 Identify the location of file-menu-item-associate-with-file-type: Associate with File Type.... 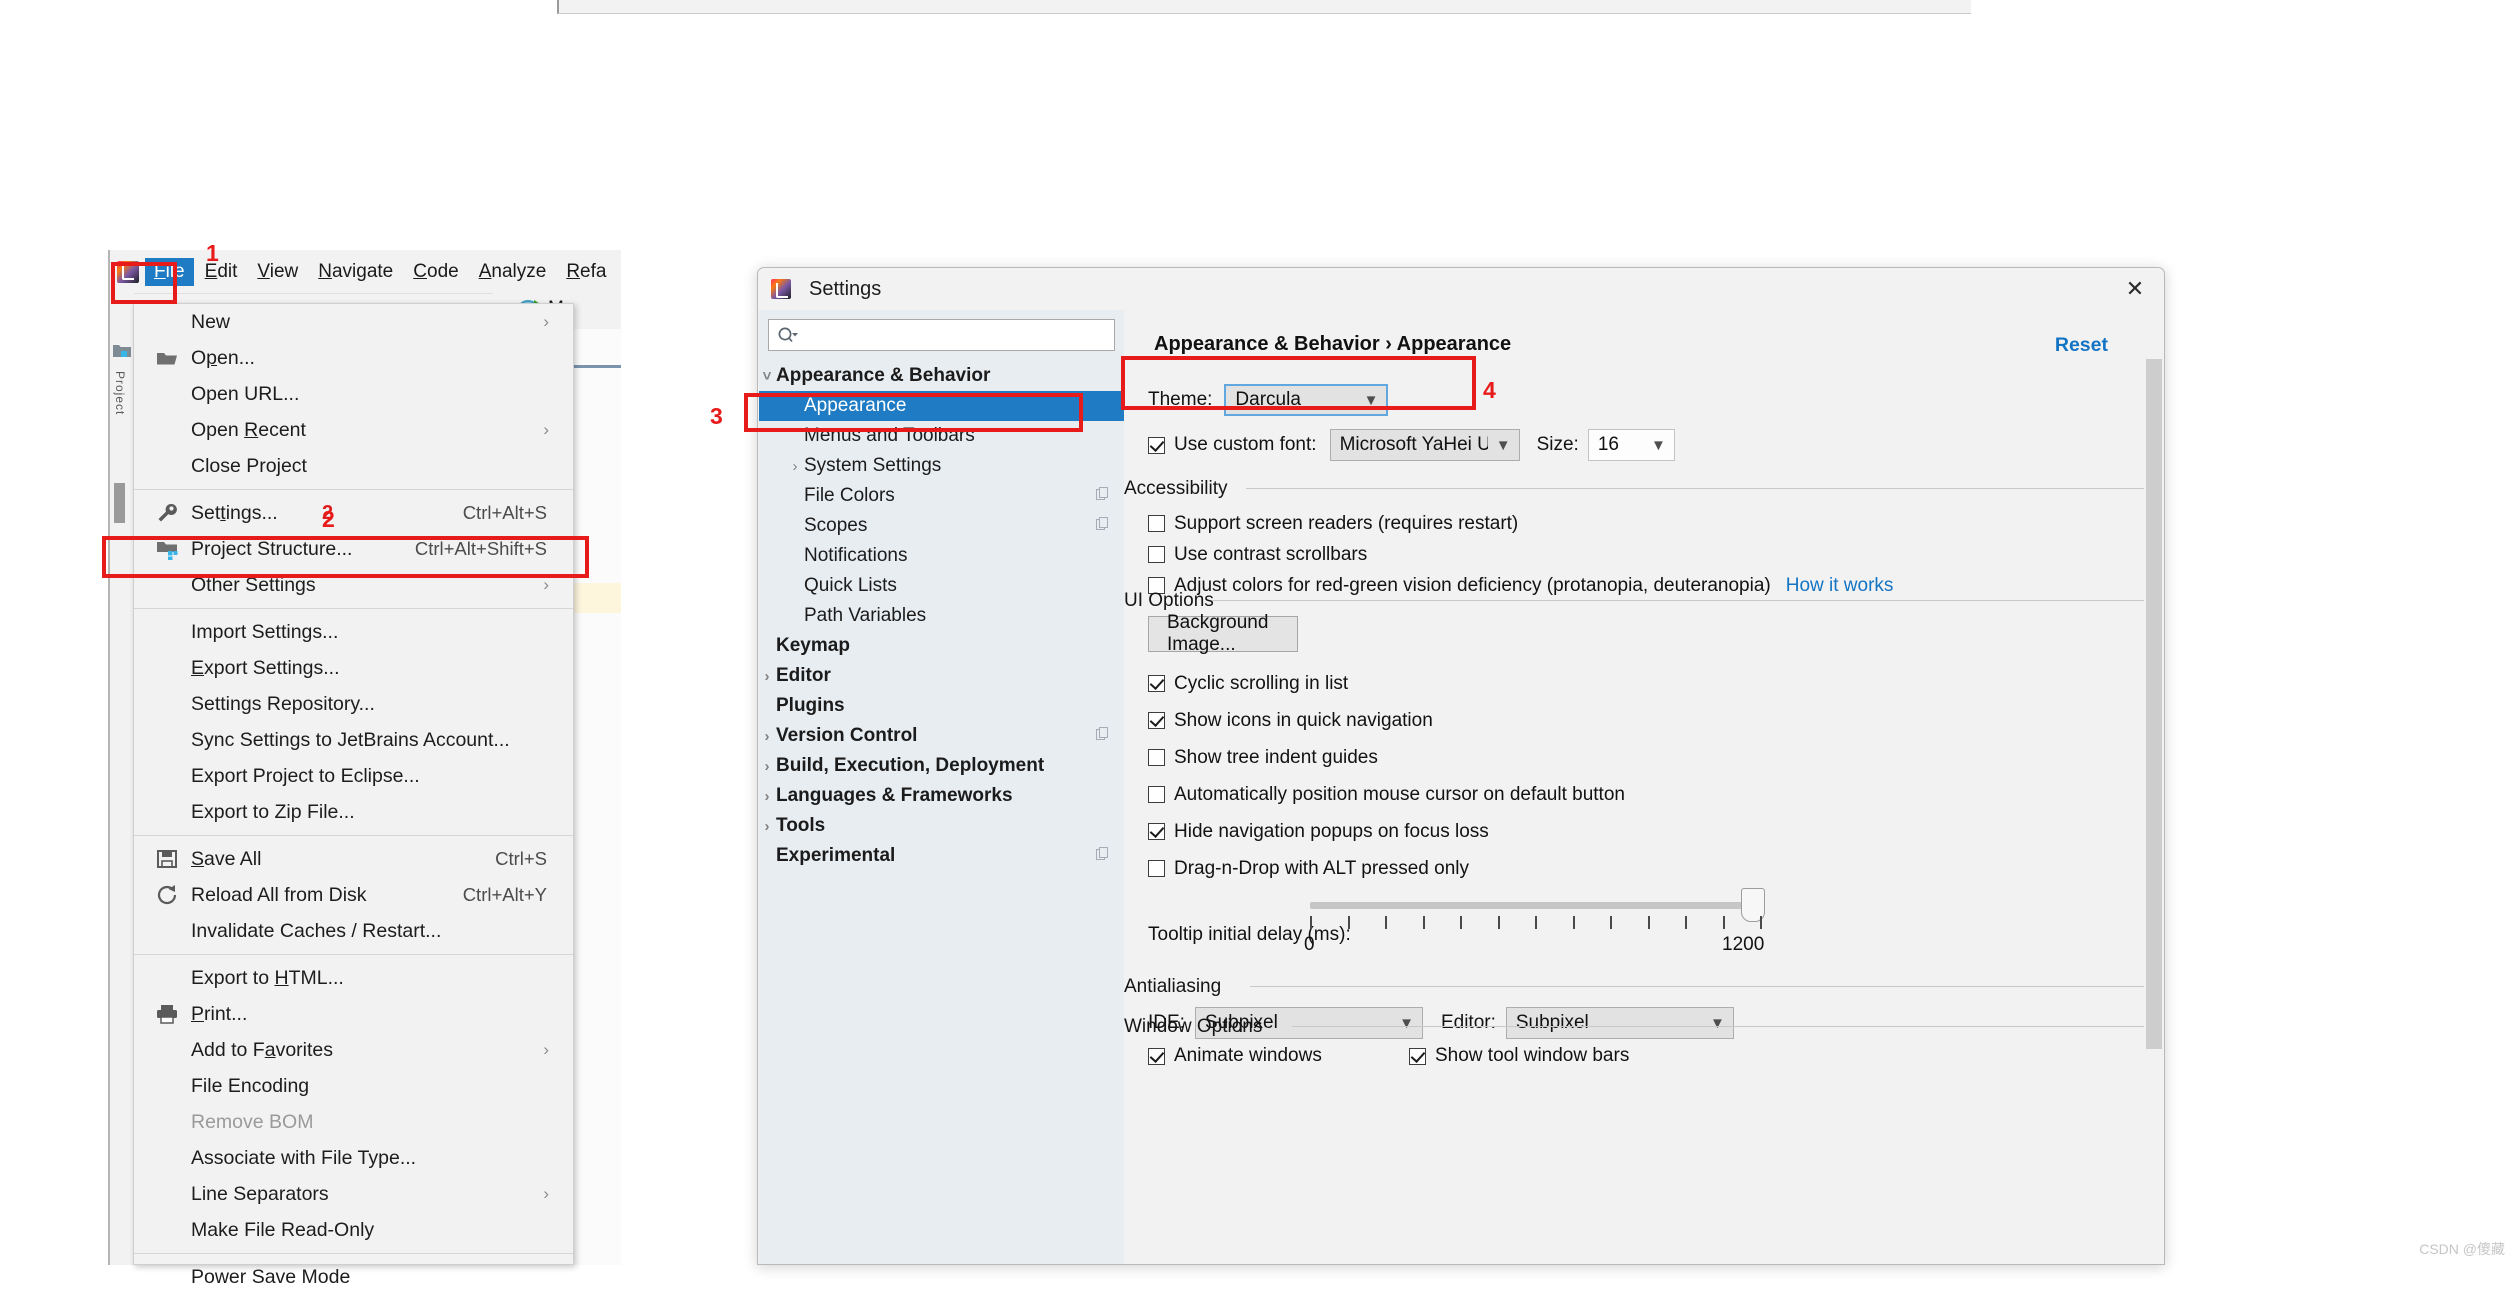
(353, 1158).